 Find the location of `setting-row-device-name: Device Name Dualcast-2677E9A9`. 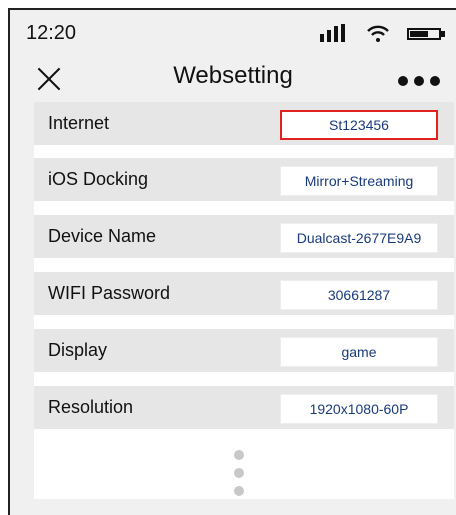

setting-row-device-name: Device Name Dualcast-2677E9A9 is located at coordinates (244, 236).